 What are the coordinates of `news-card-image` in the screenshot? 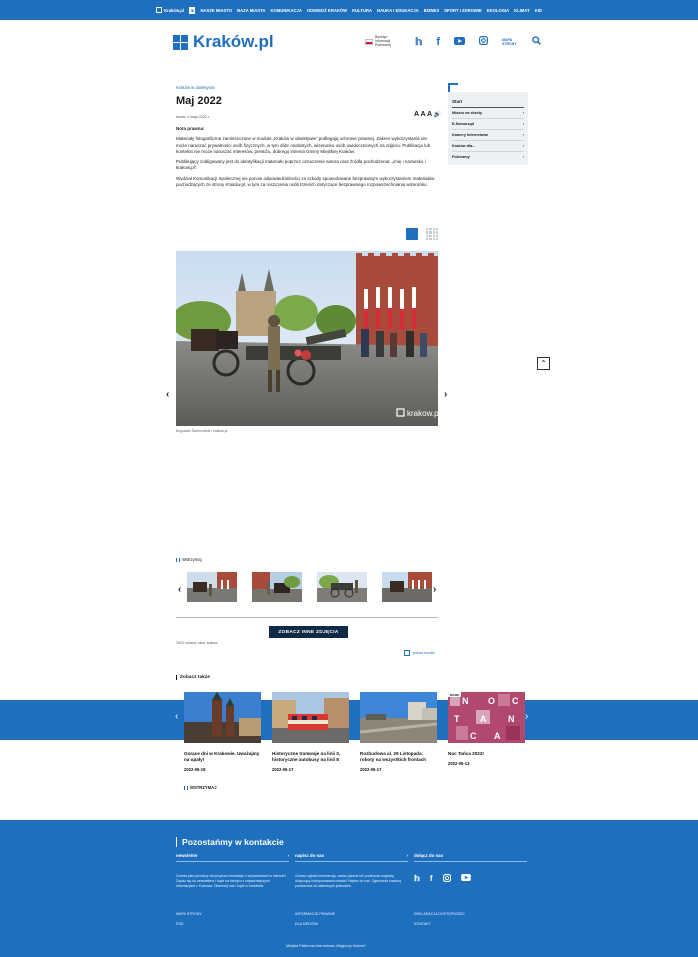 It's located at (398, 717).